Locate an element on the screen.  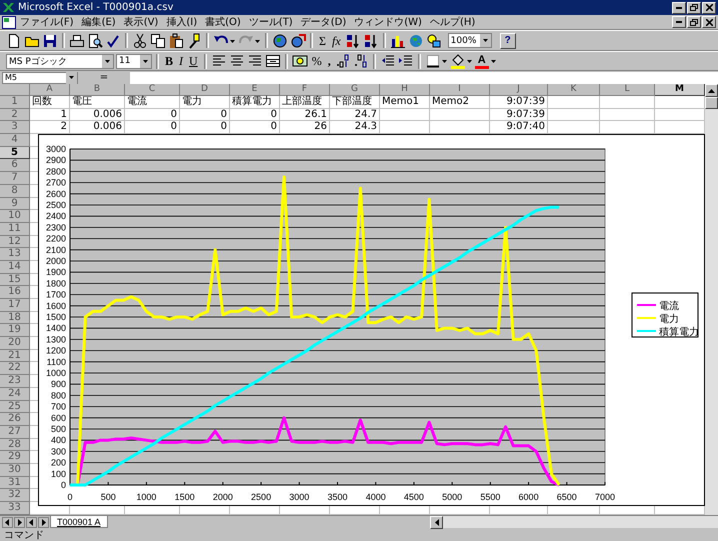
new-document-icon is located at coordinates (14, 40).